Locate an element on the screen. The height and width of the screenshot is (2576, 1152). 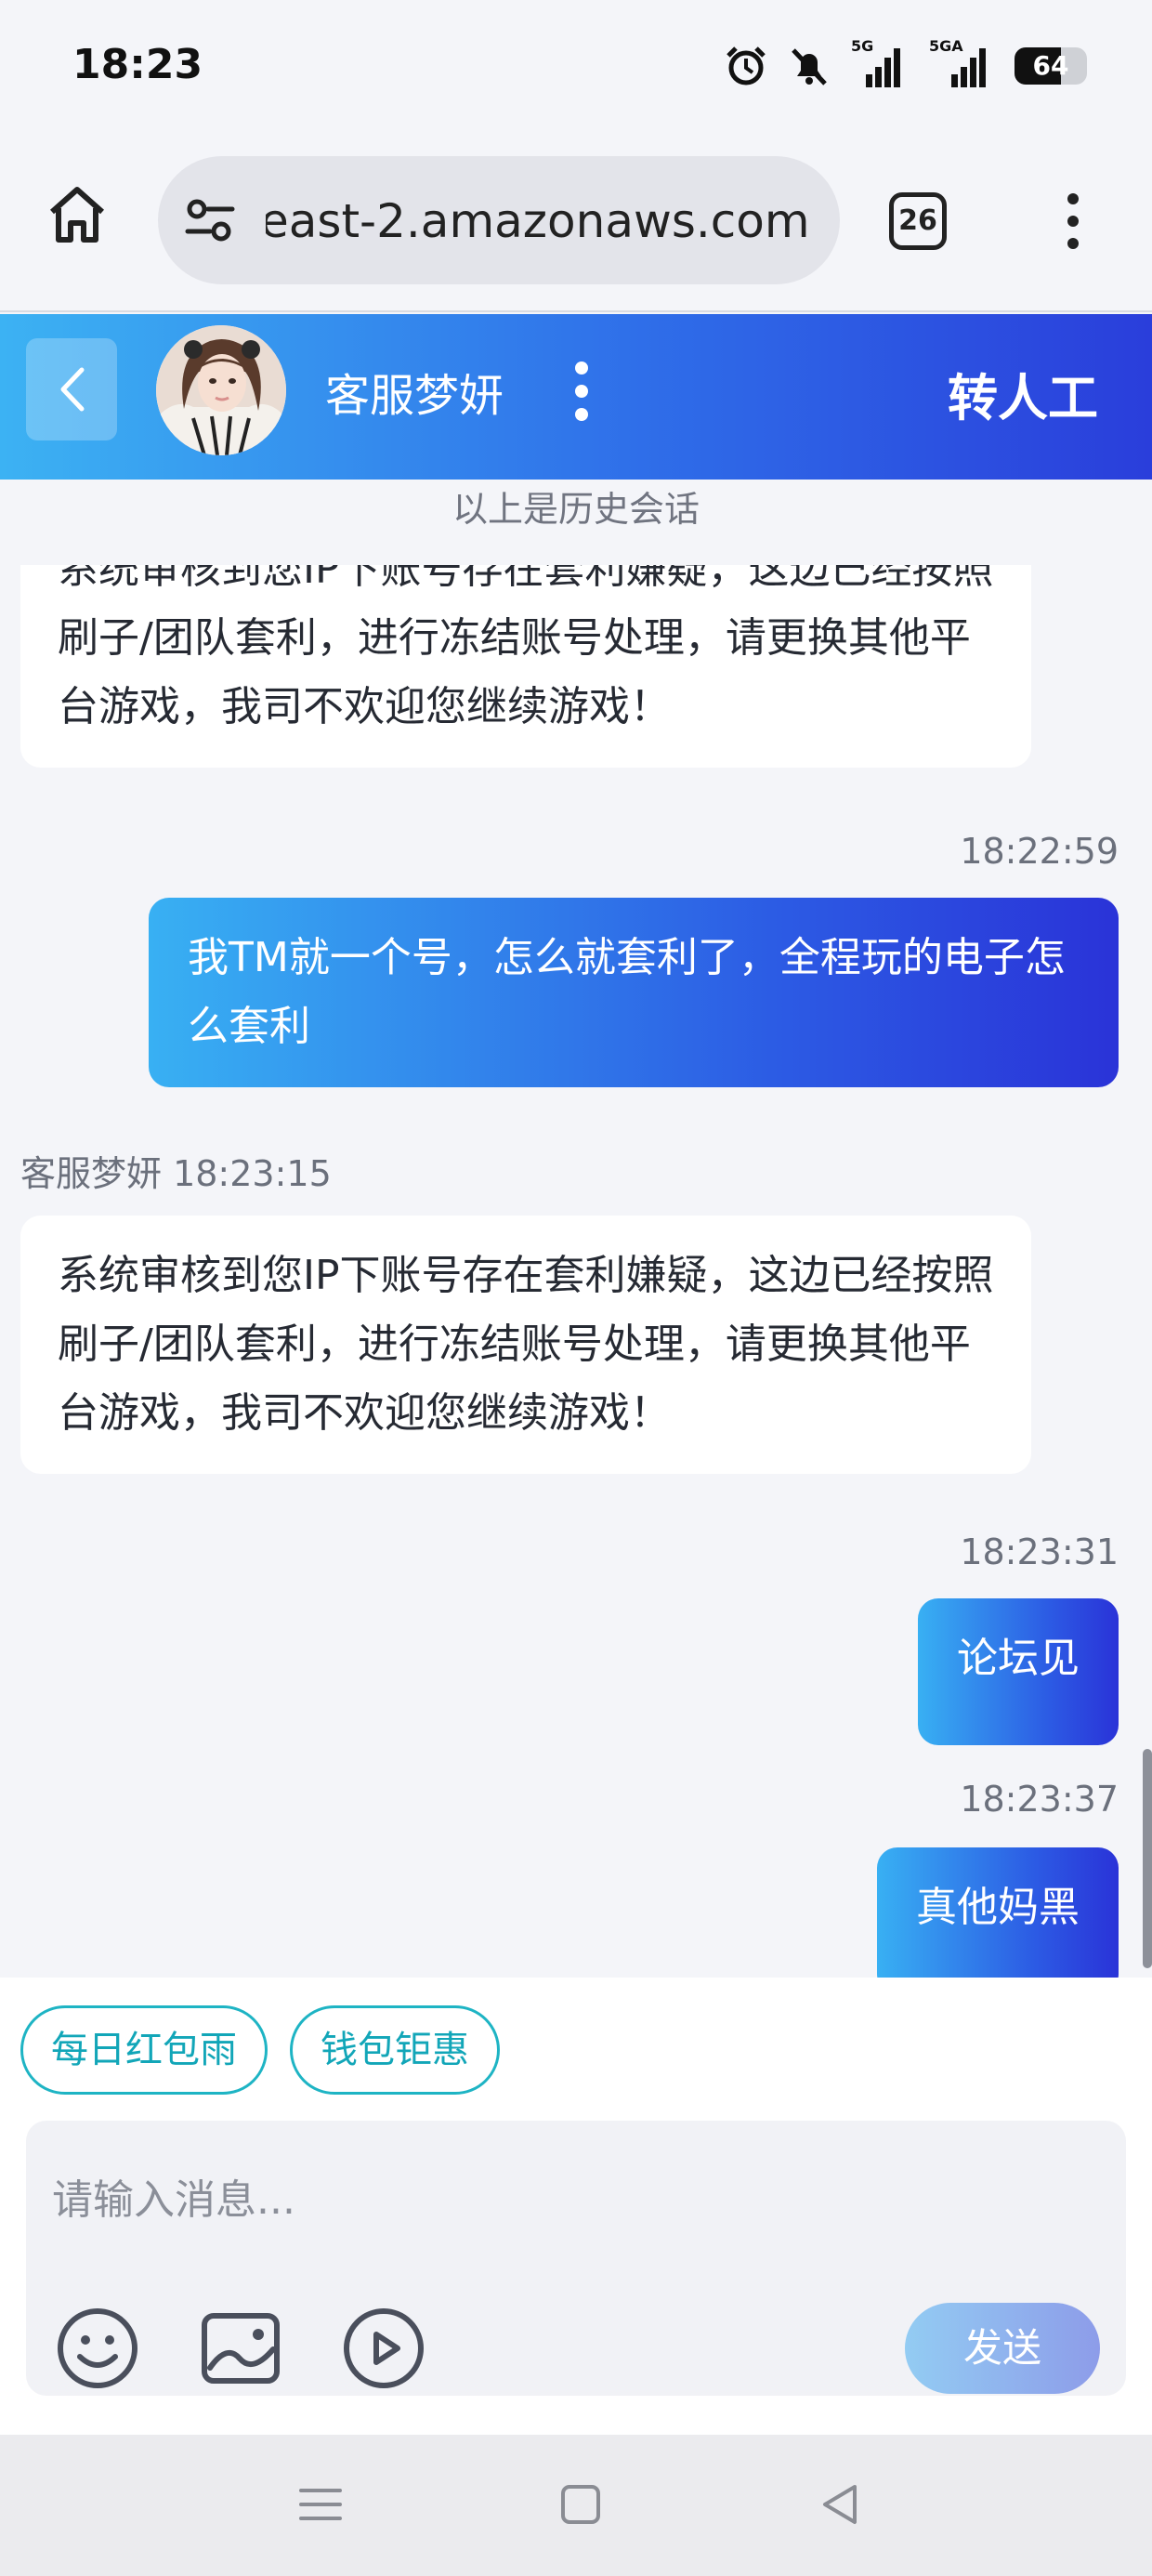
status-time: 18:23 is located at coordinates (137, 64).